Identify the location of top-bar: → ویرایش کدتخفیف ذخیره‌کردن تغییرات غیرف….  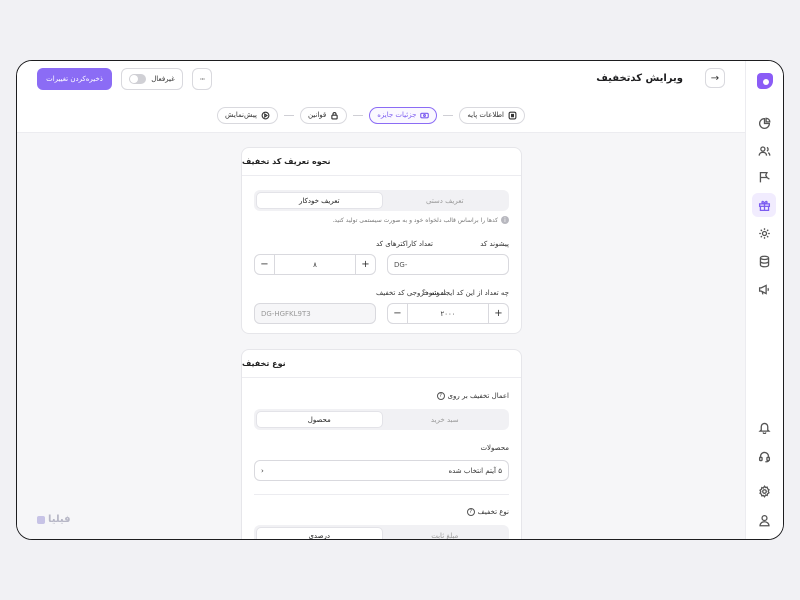
(381, 97).